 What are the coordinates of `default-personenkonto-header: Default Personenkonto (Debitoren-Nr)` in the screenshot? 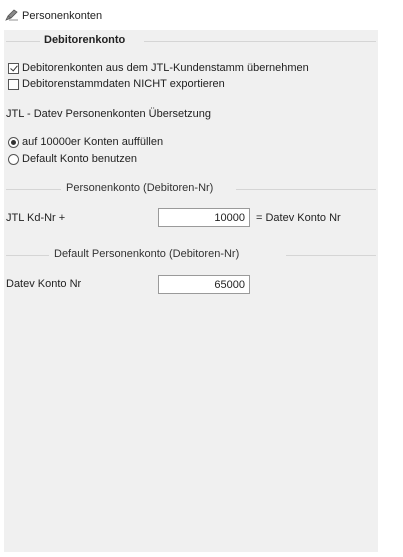 It's located at (147, 254).